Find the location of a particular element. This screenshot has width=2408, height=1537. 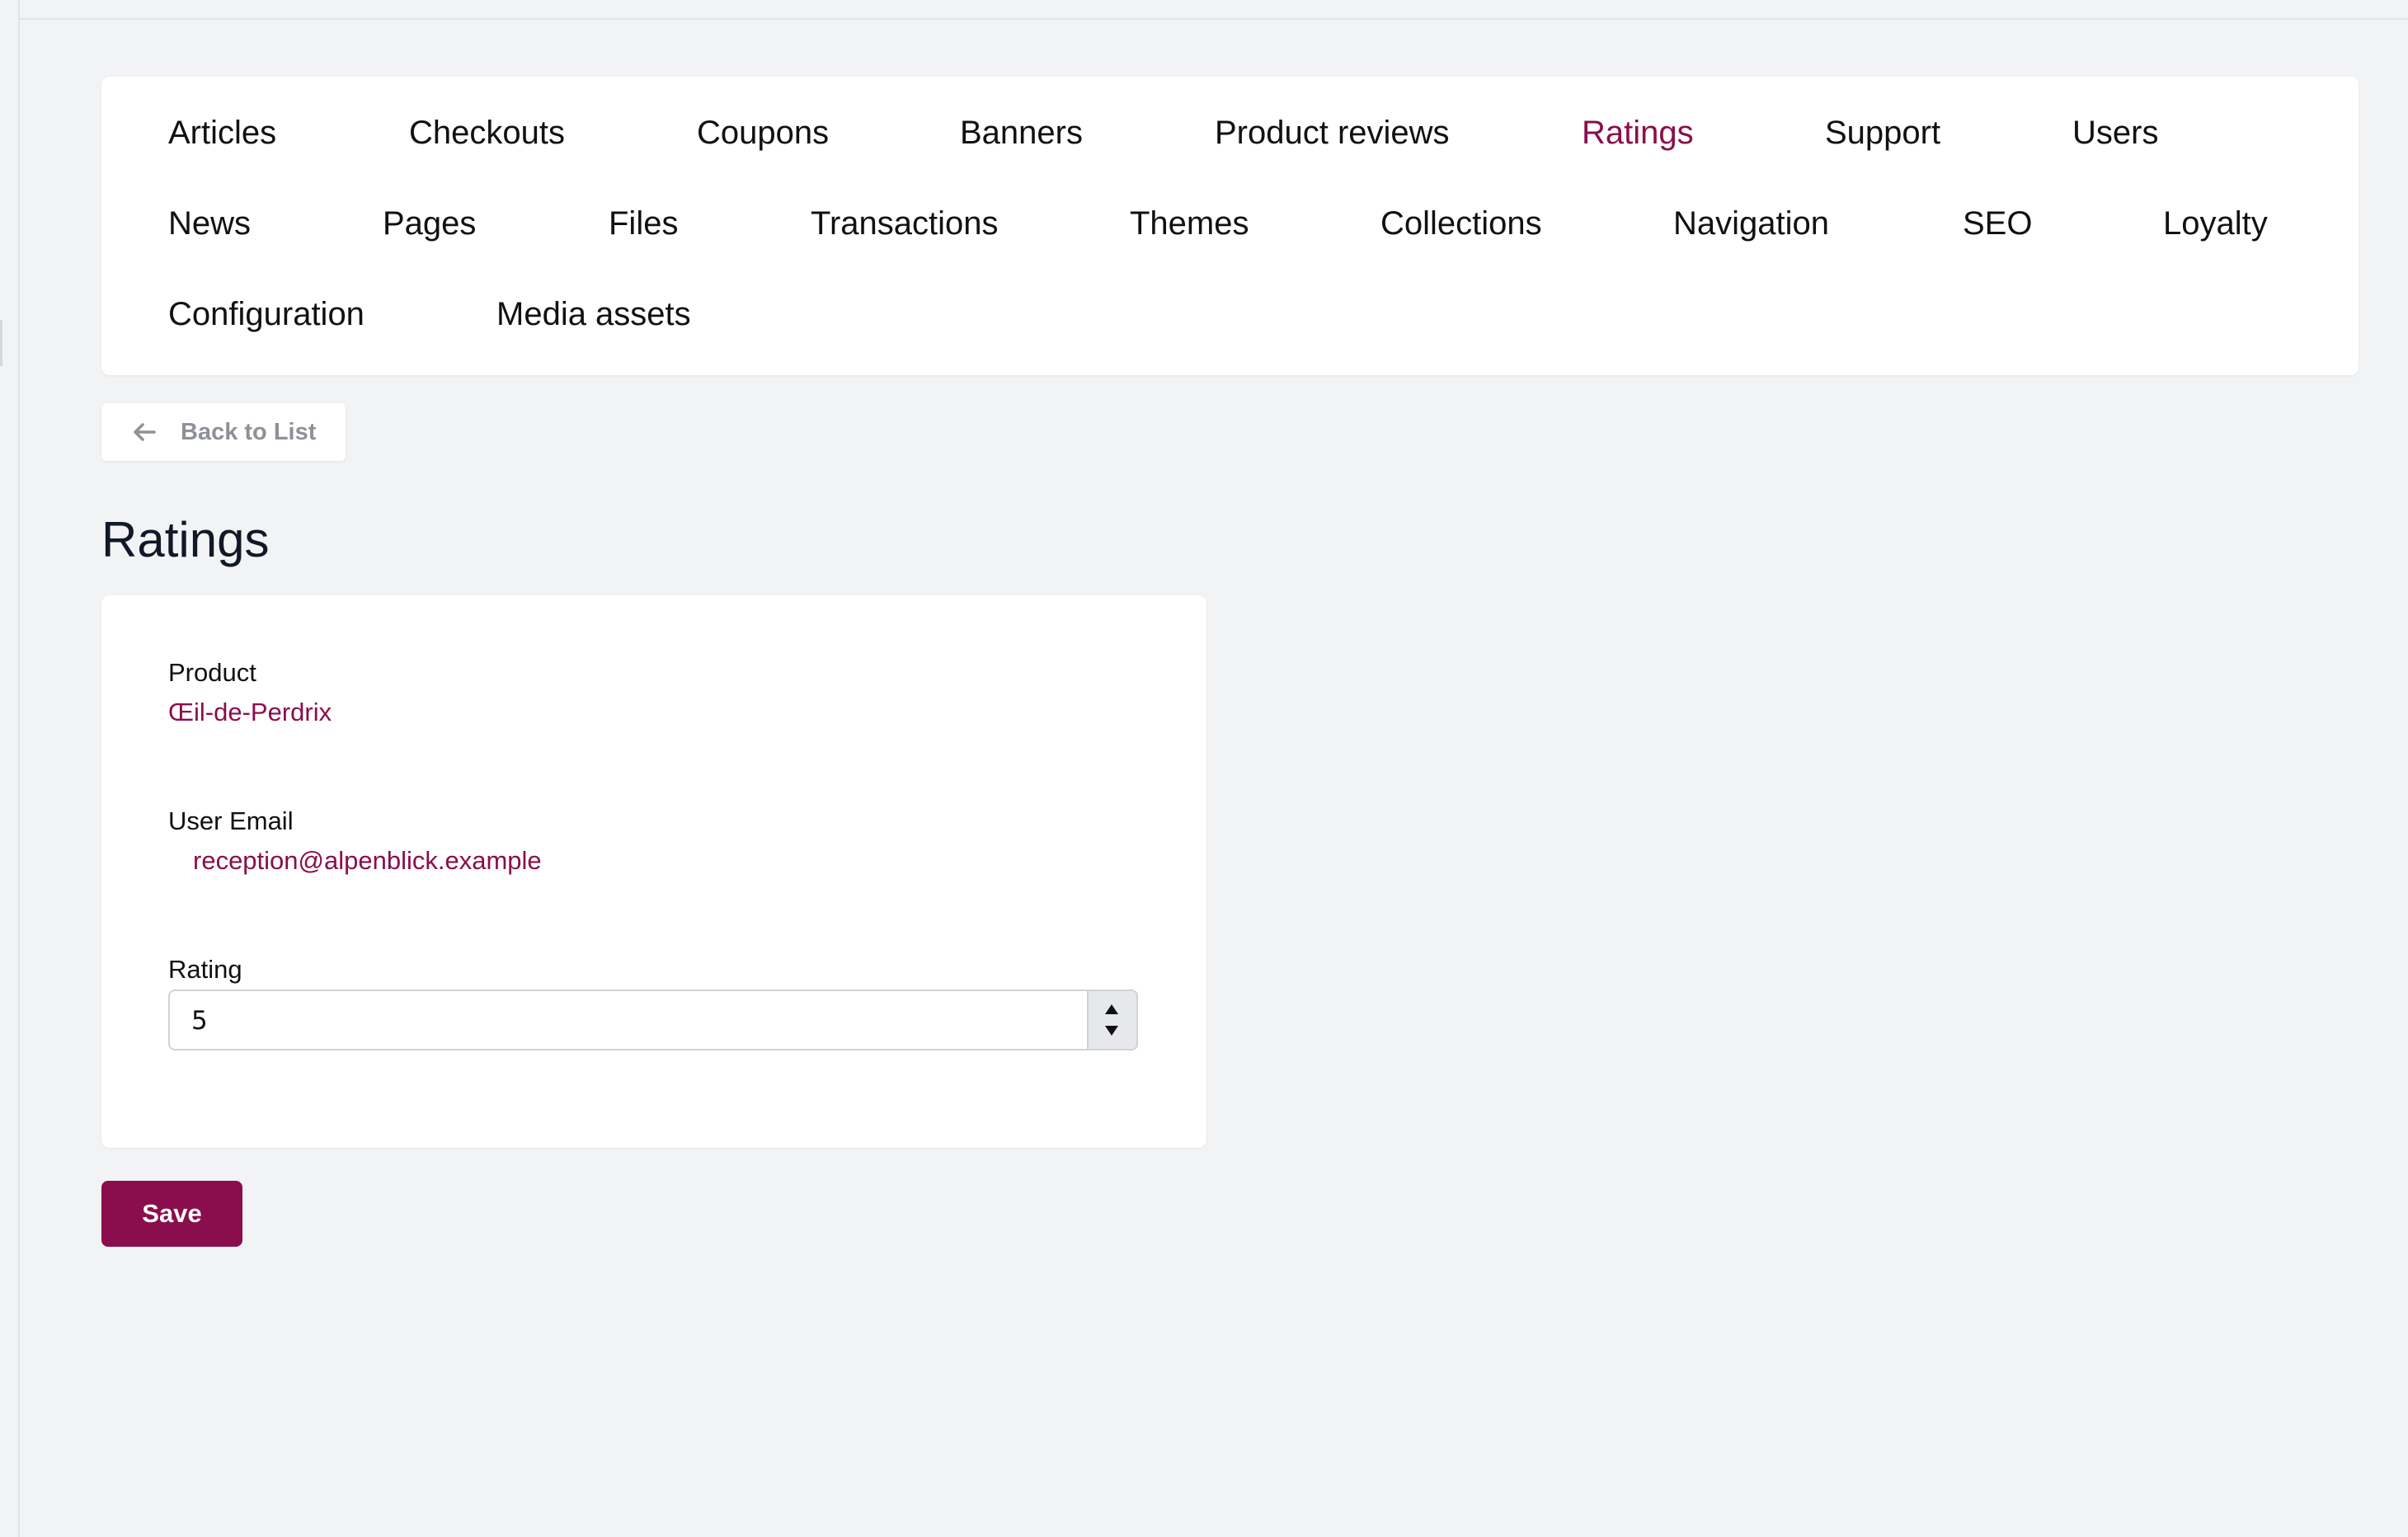

page-title: Ratings is located at coordinates (186, 539).